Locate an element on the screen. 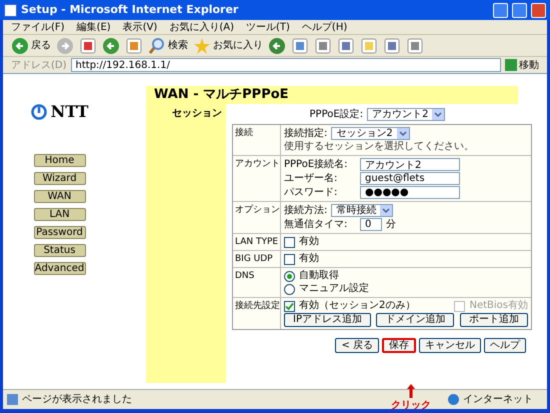 This screenshot has width=550, height=413. field-label: 接続指定: is located at coordinates (306, 134).